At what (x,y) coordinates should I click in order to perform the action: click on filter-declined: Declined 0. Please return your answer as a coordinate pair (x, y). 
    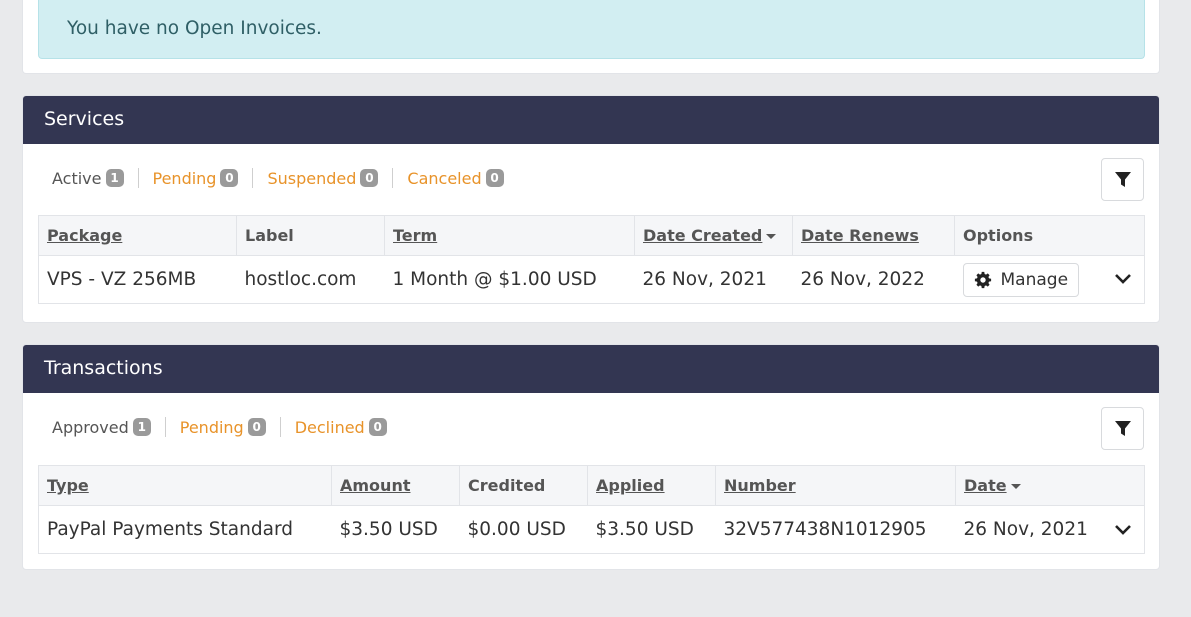
    Looking at the image, I should click on (341, 427).